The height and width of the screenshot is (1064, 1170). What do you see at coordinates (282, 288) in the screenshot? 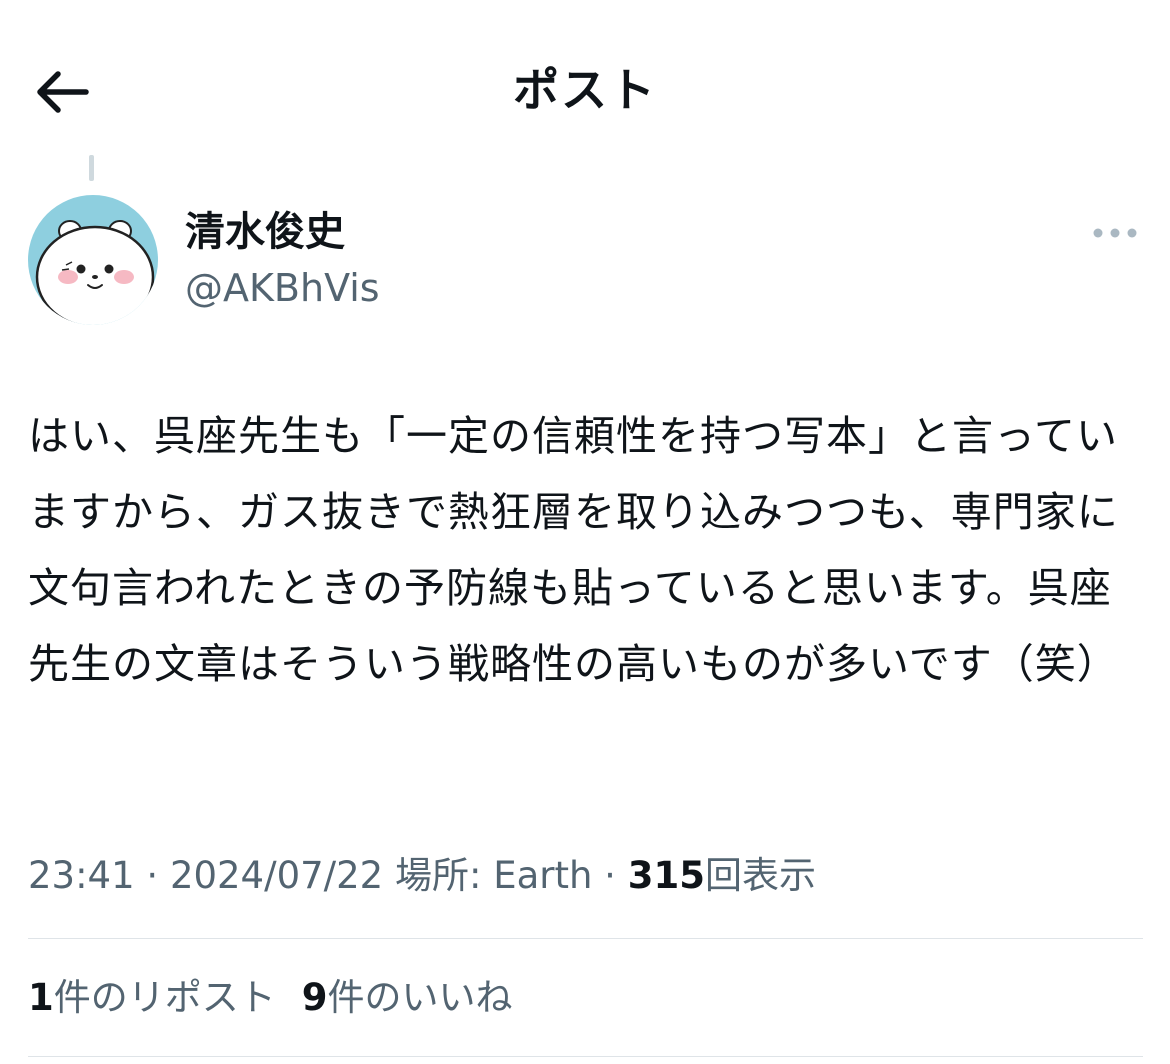
I see `author-handle: @AKBhVis` at bounding box center [282, 288].